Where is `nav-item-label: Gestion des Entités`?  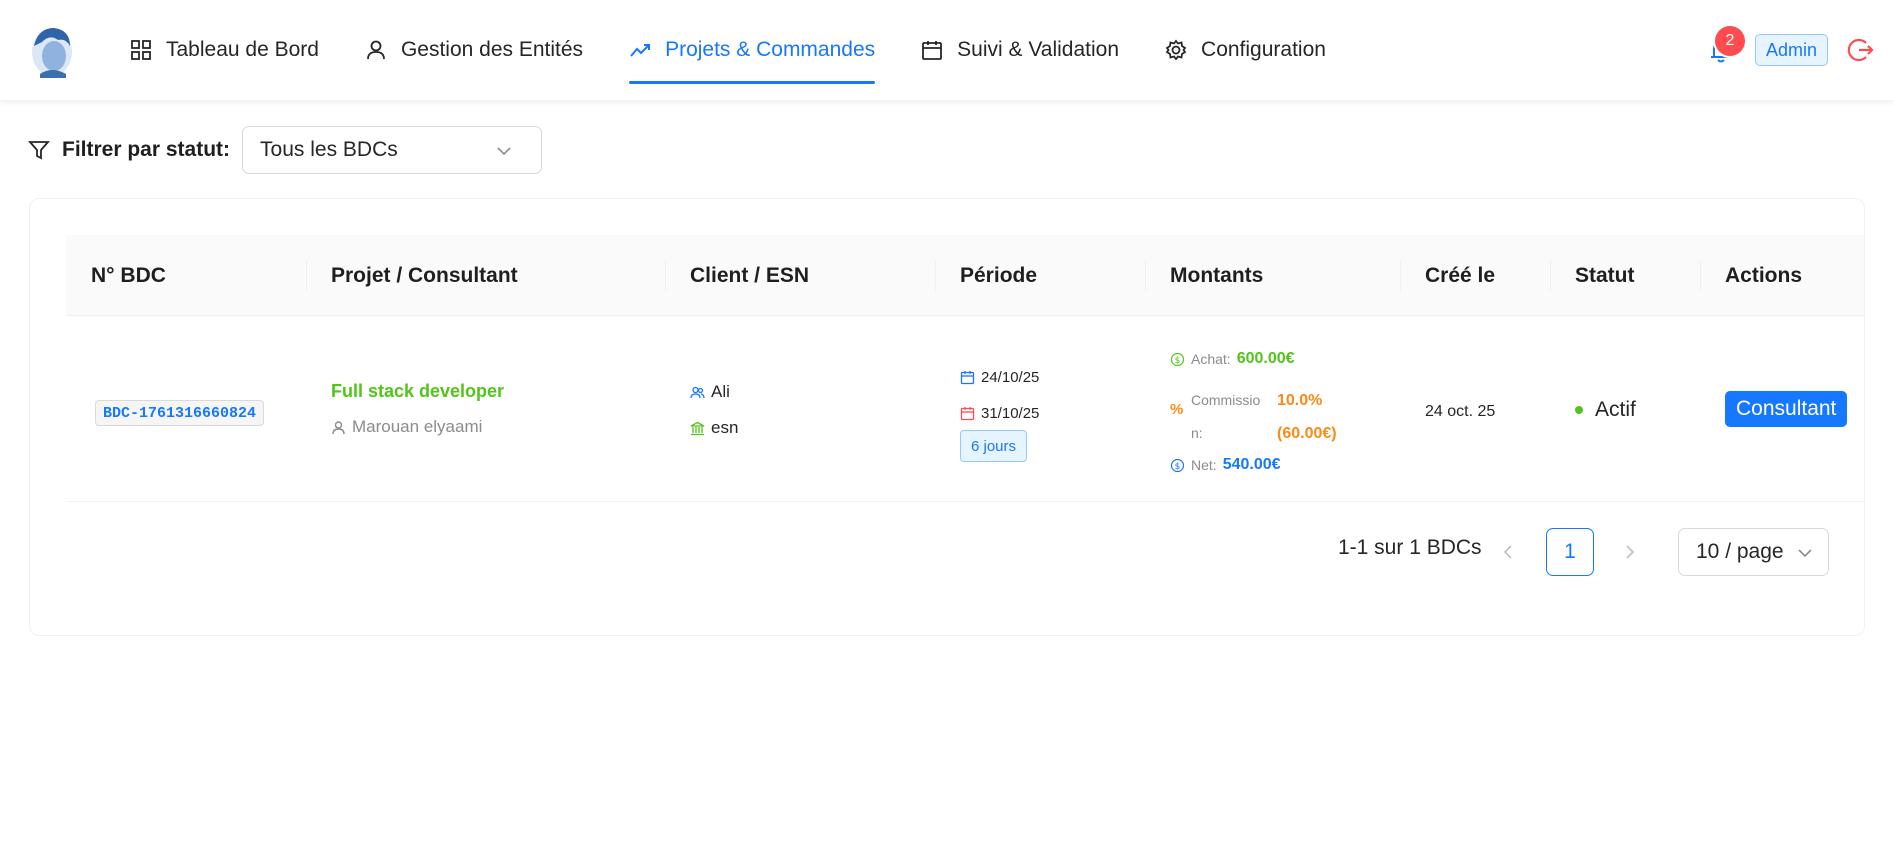 nav-item-label: Gestion des Entités is located at coordinates (492, 49).